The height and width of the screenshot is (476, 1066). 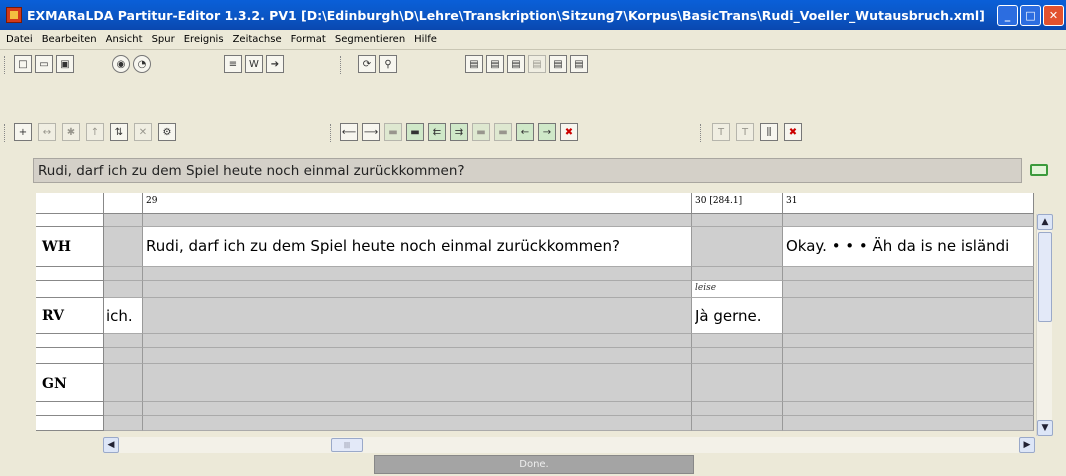 I want to click on vertical-scrollbar: ▲ ▼, so click(x=1044, y=325).